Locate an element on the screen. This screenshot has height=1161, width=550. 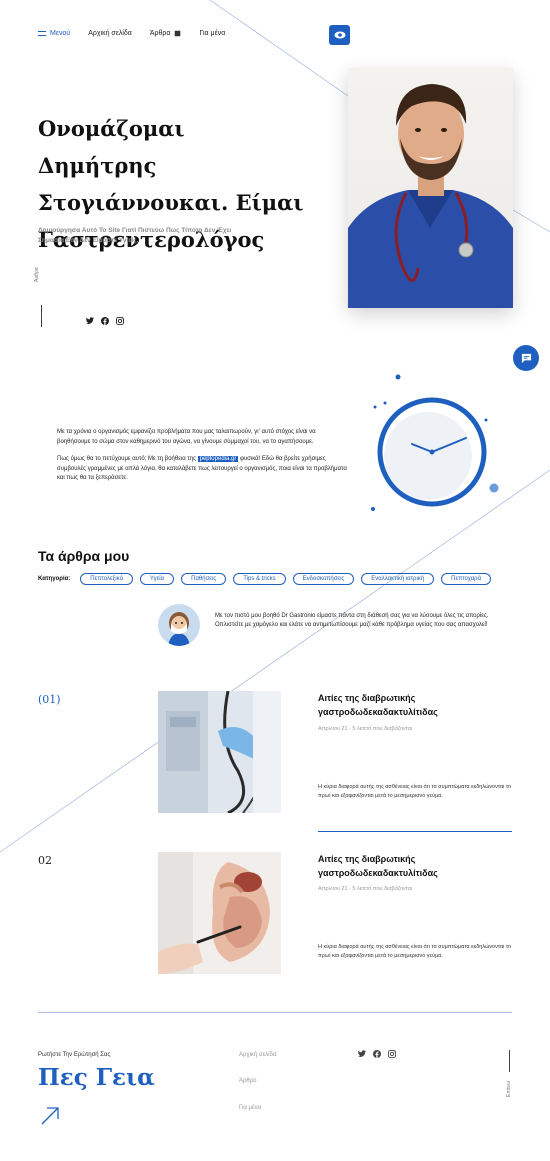
nav-about-label: Για μένα is located at coordinates (212, 33).